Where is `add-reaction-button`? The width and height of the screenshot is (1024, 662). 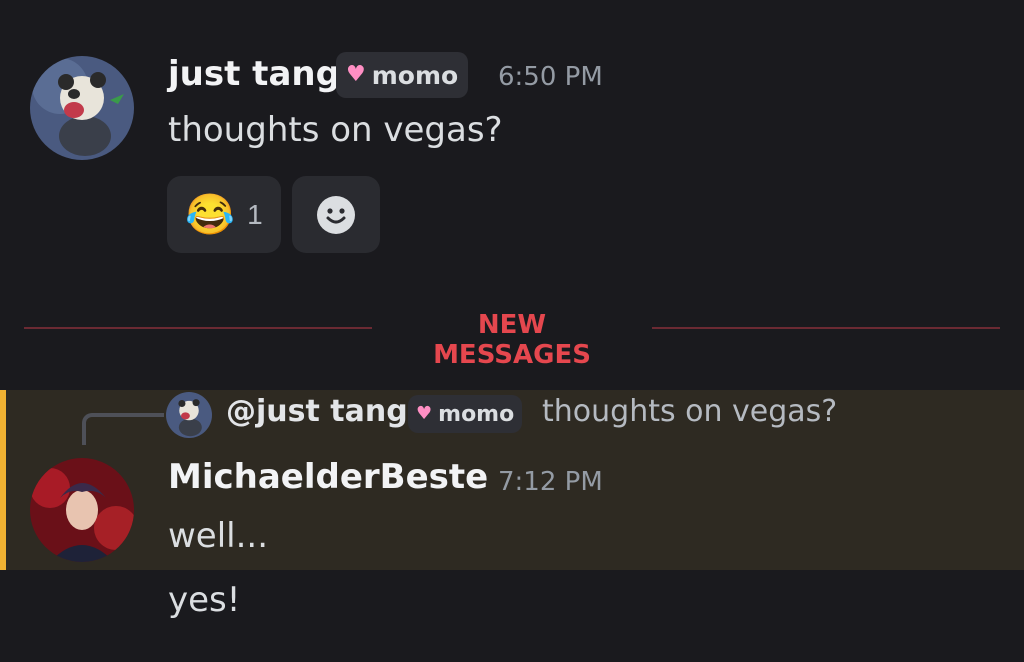 add-reaction-button is located at coordinates (336, 214).